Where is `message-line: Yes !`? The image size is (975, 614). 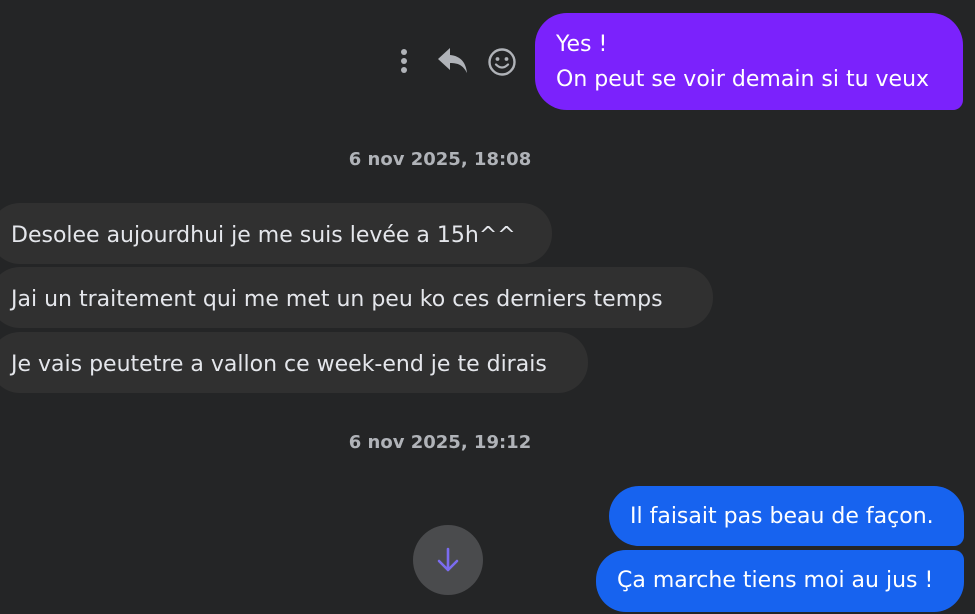
message-line: Yes ! is located at coordinates (582, 44).